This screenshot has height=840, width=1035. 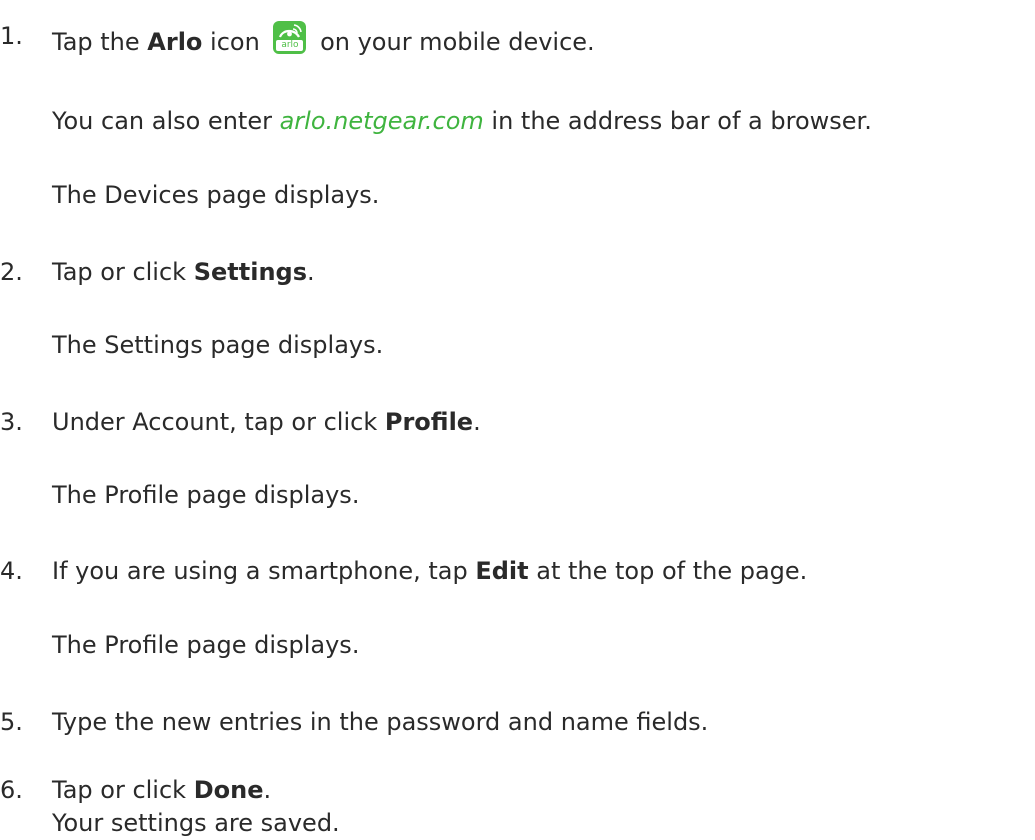 What do you see at coordinates (429, 422) in the screenshot?
I see `profile-label: Profile` at bounding box center [429, 422].